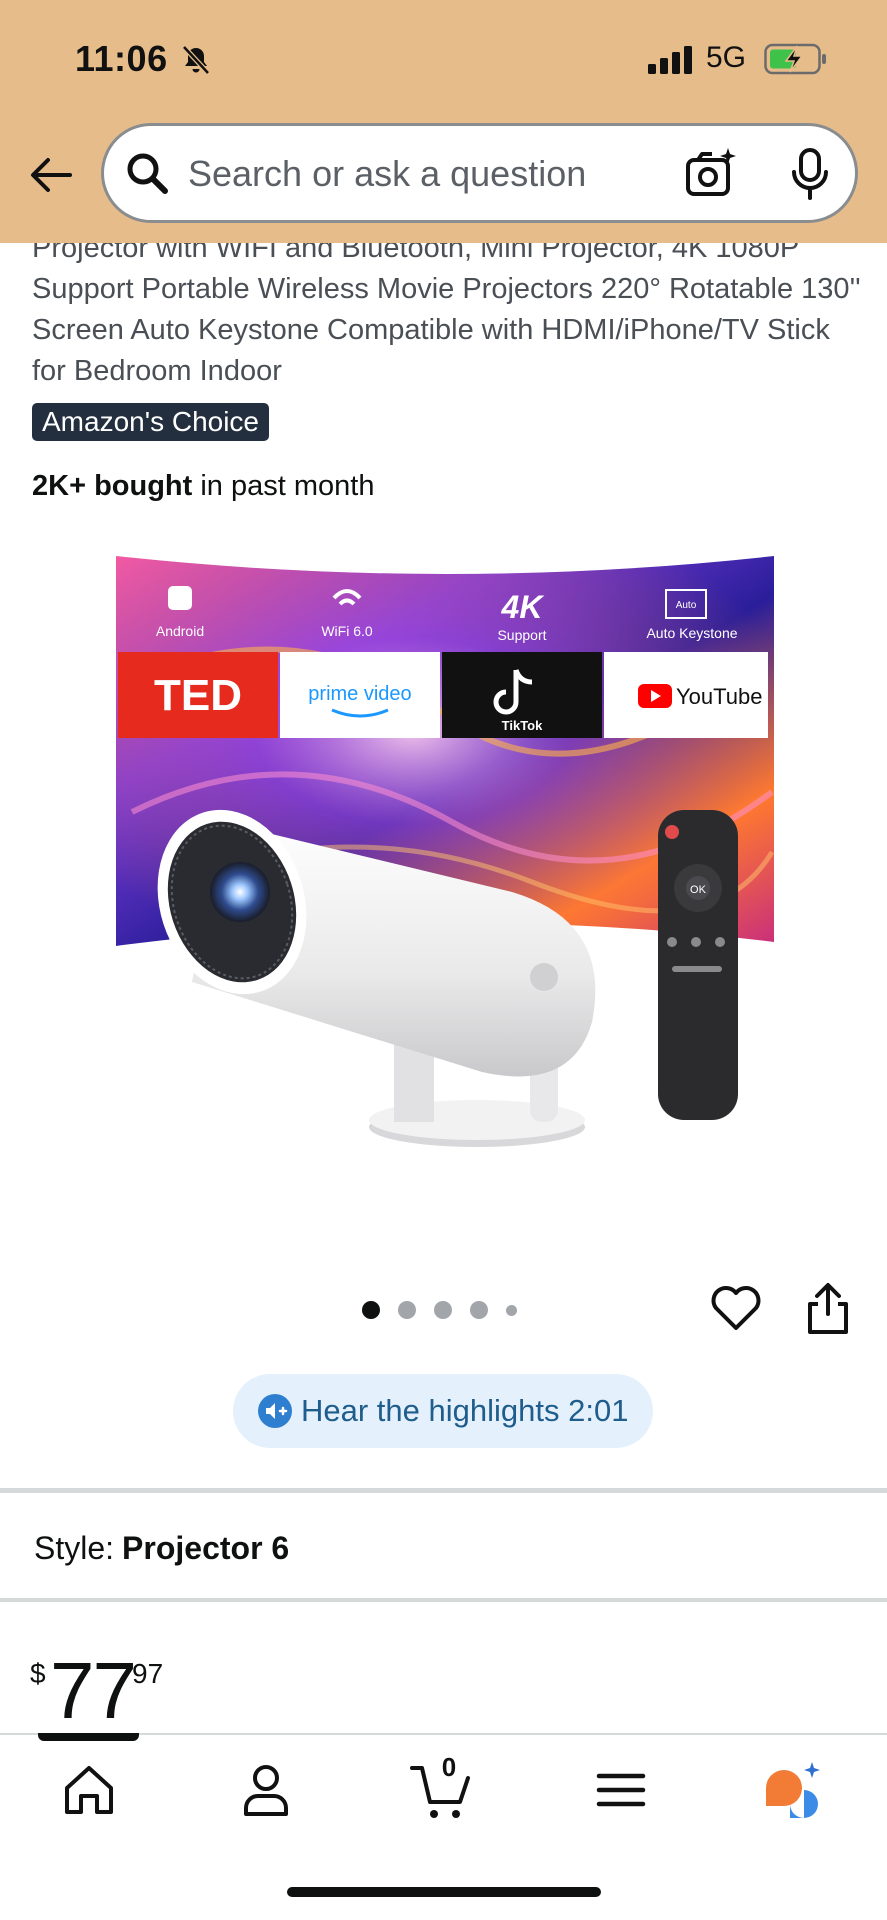 This screenshot has width=887, height=1920. Describe the element at coordinates (736, 1308) in the screenshot. I see `heart-icon` at that location.